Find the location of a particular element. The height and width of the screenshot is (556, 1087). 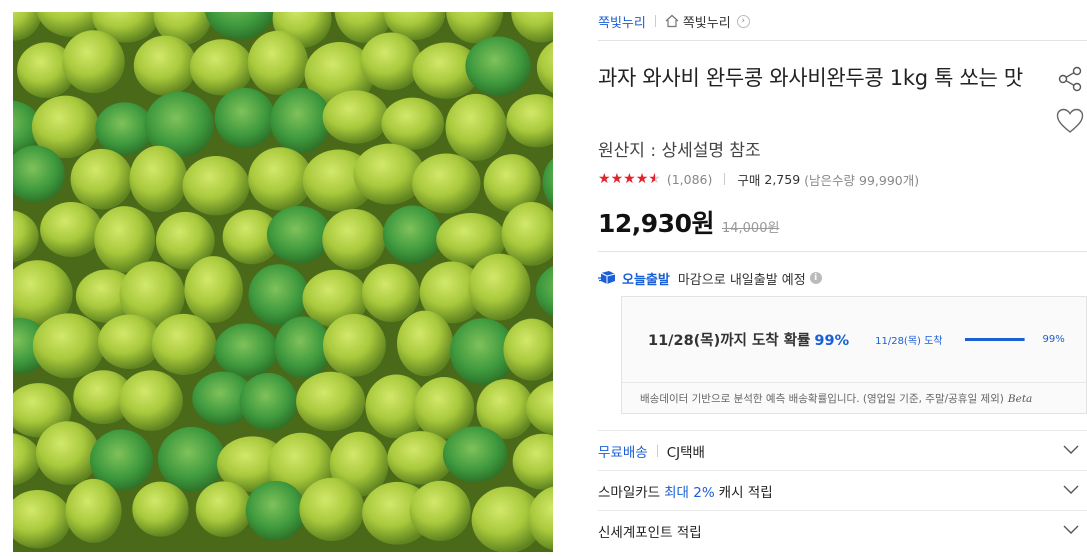

smile-card-suffix: 캐시 적립 is located at coordinates (745, 492).